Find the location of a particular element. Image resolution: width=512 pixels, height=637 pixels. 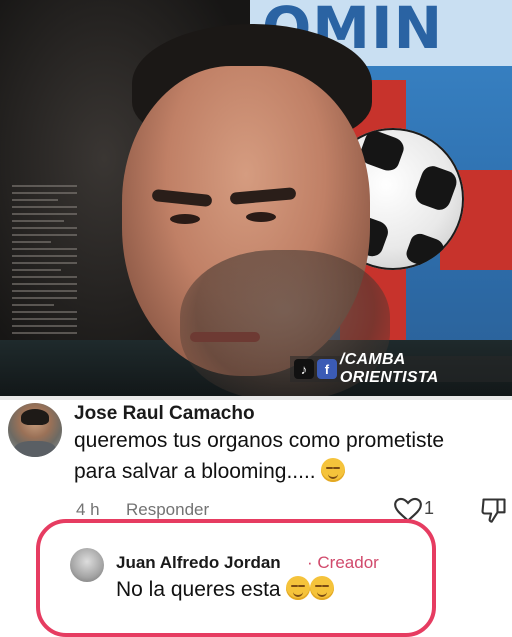

like-count: 1 is located at coordinates (429, 508).